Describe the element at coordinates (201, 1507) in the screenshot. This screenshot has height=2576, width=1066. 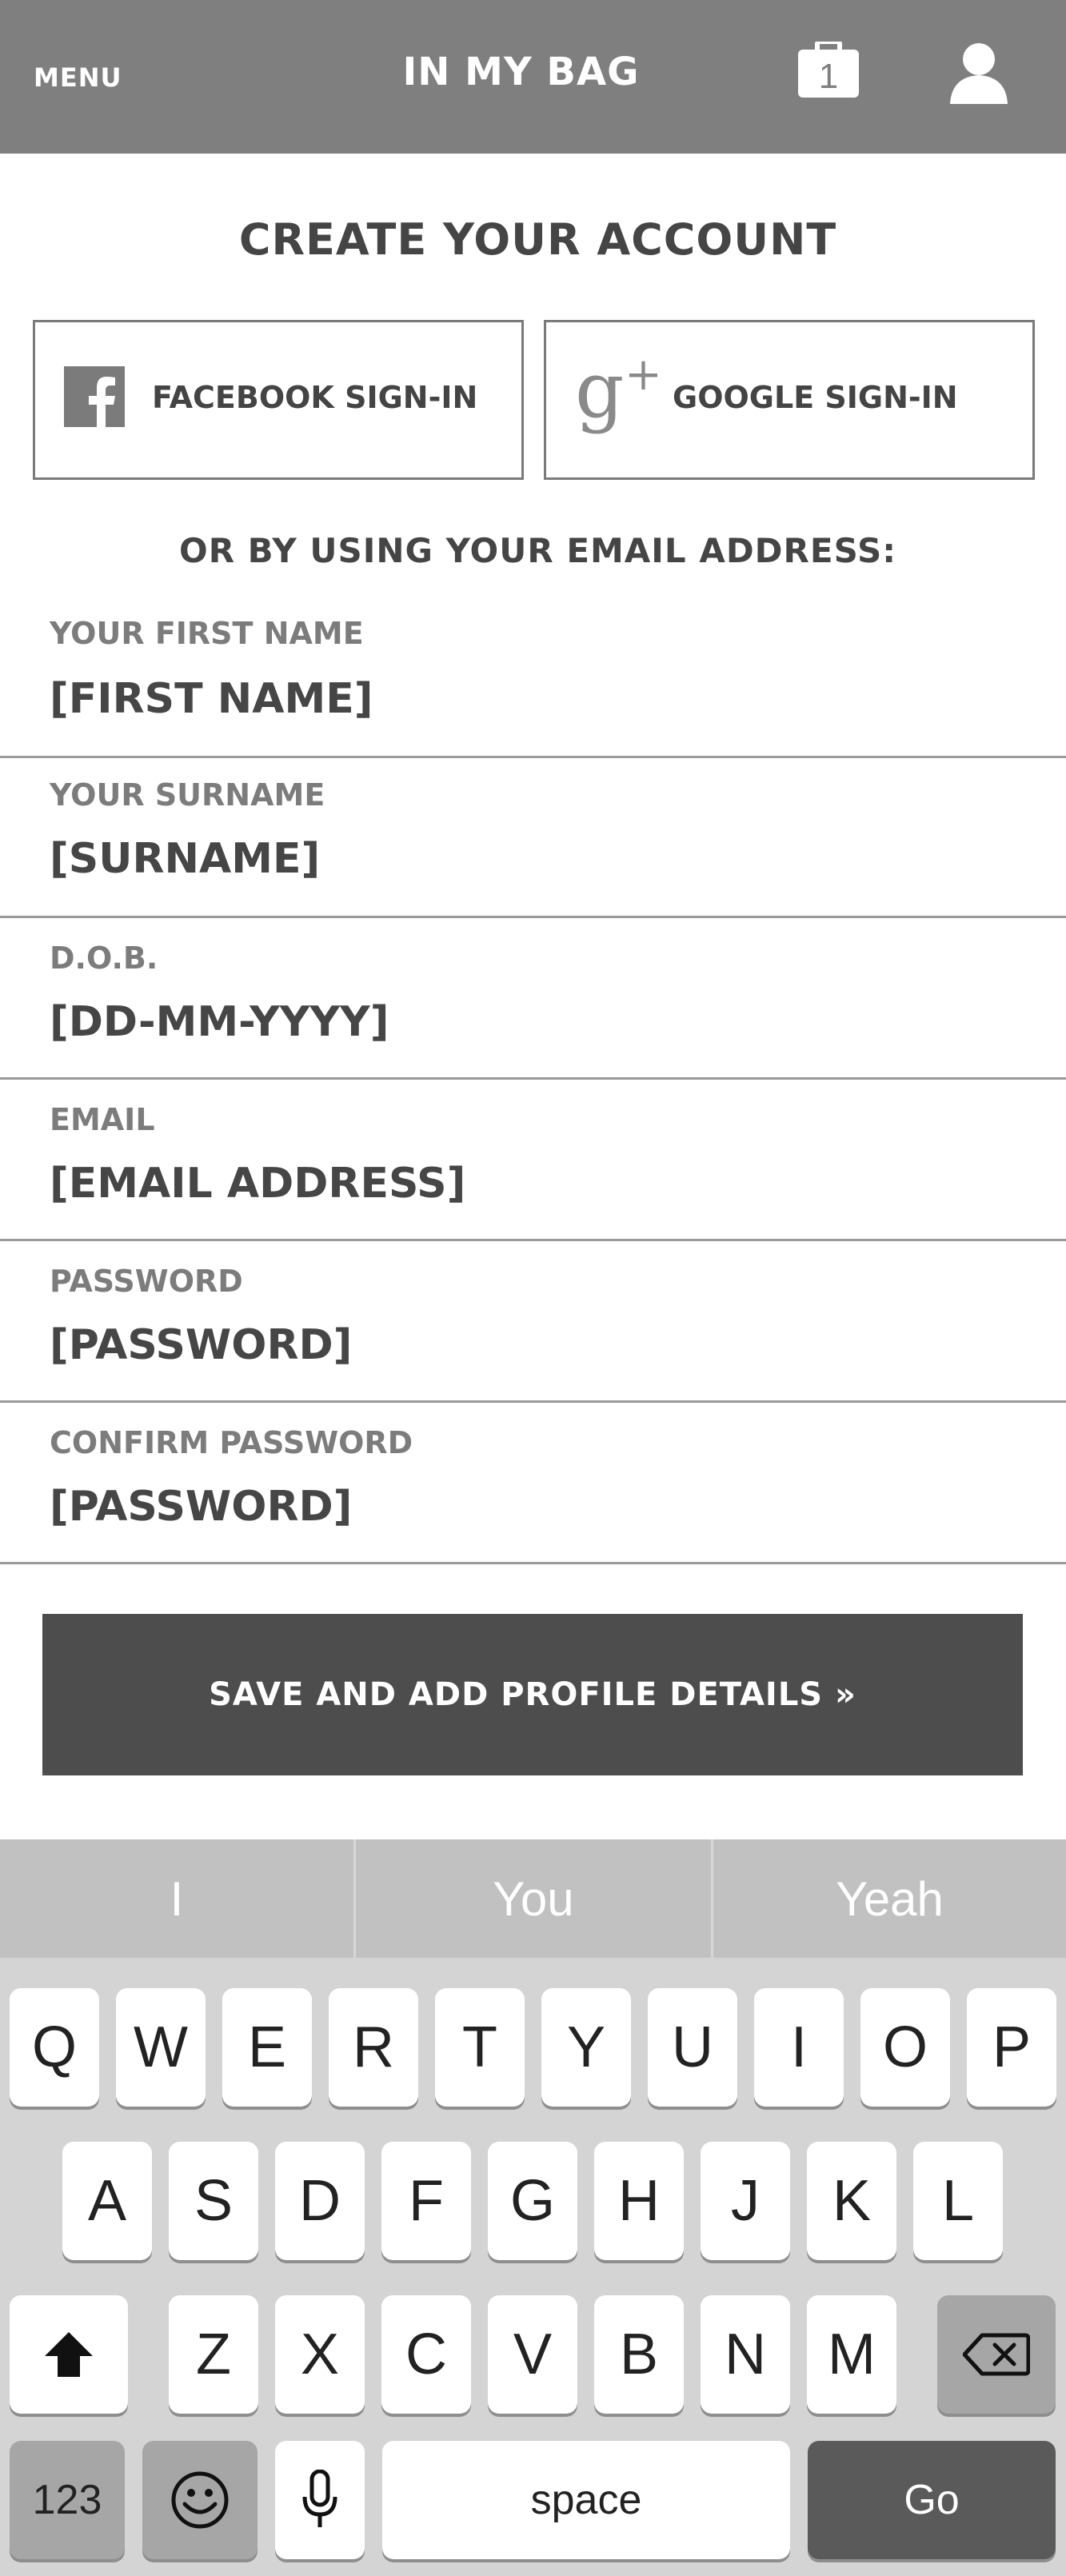
I see `confirm-password-input: [PASSWORD]` at that location.